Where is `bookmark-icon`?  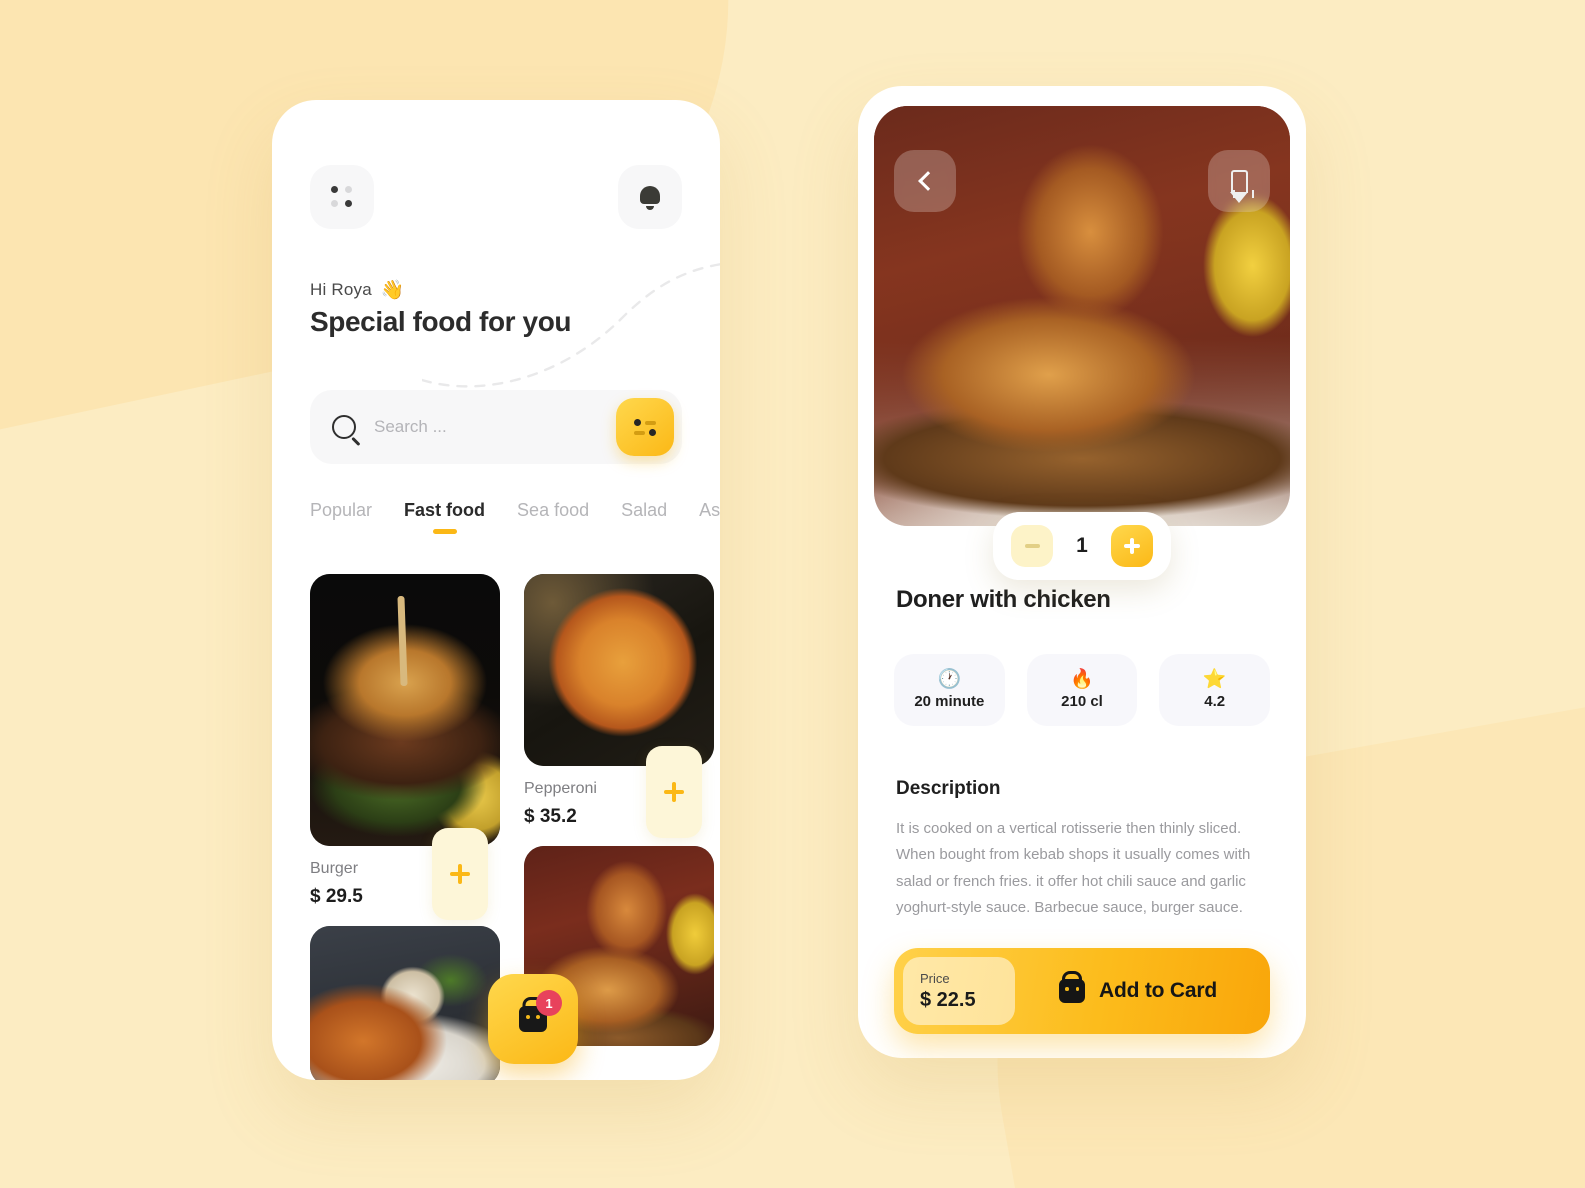
bookmark-icon is located at coordinates (1241, 186).